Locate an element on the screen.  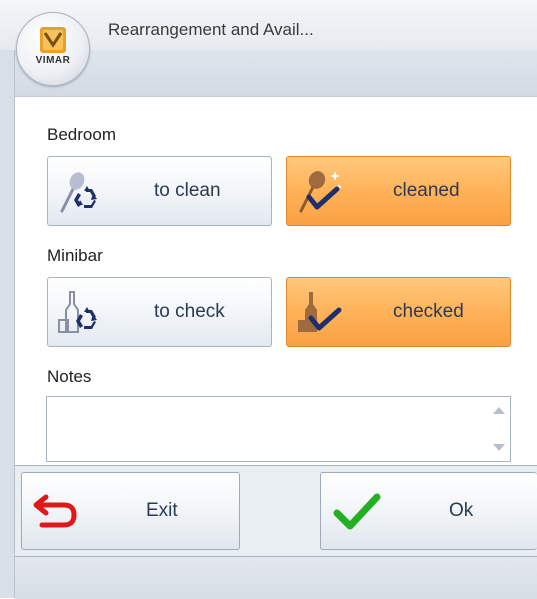
notes-box is located at coordinates (278, 429).